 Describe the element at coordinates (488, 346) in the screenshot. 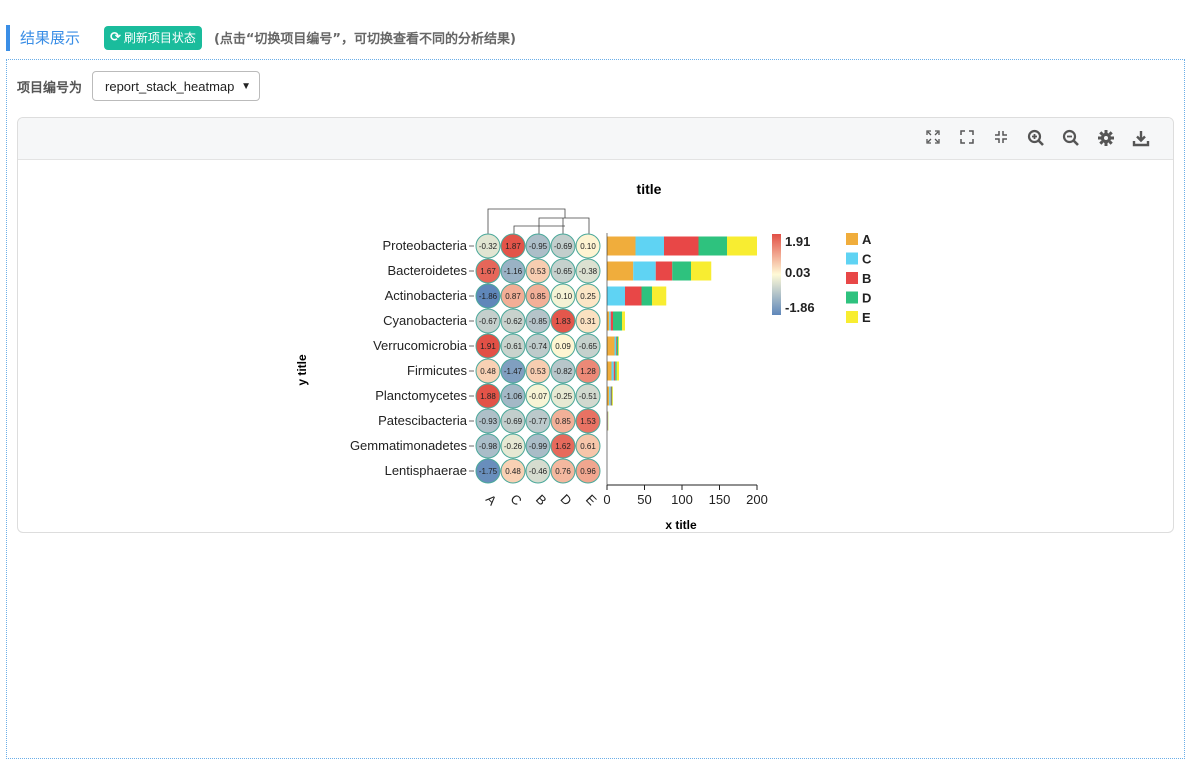

I see `heatmap-cell-label: 1.91` at that location.